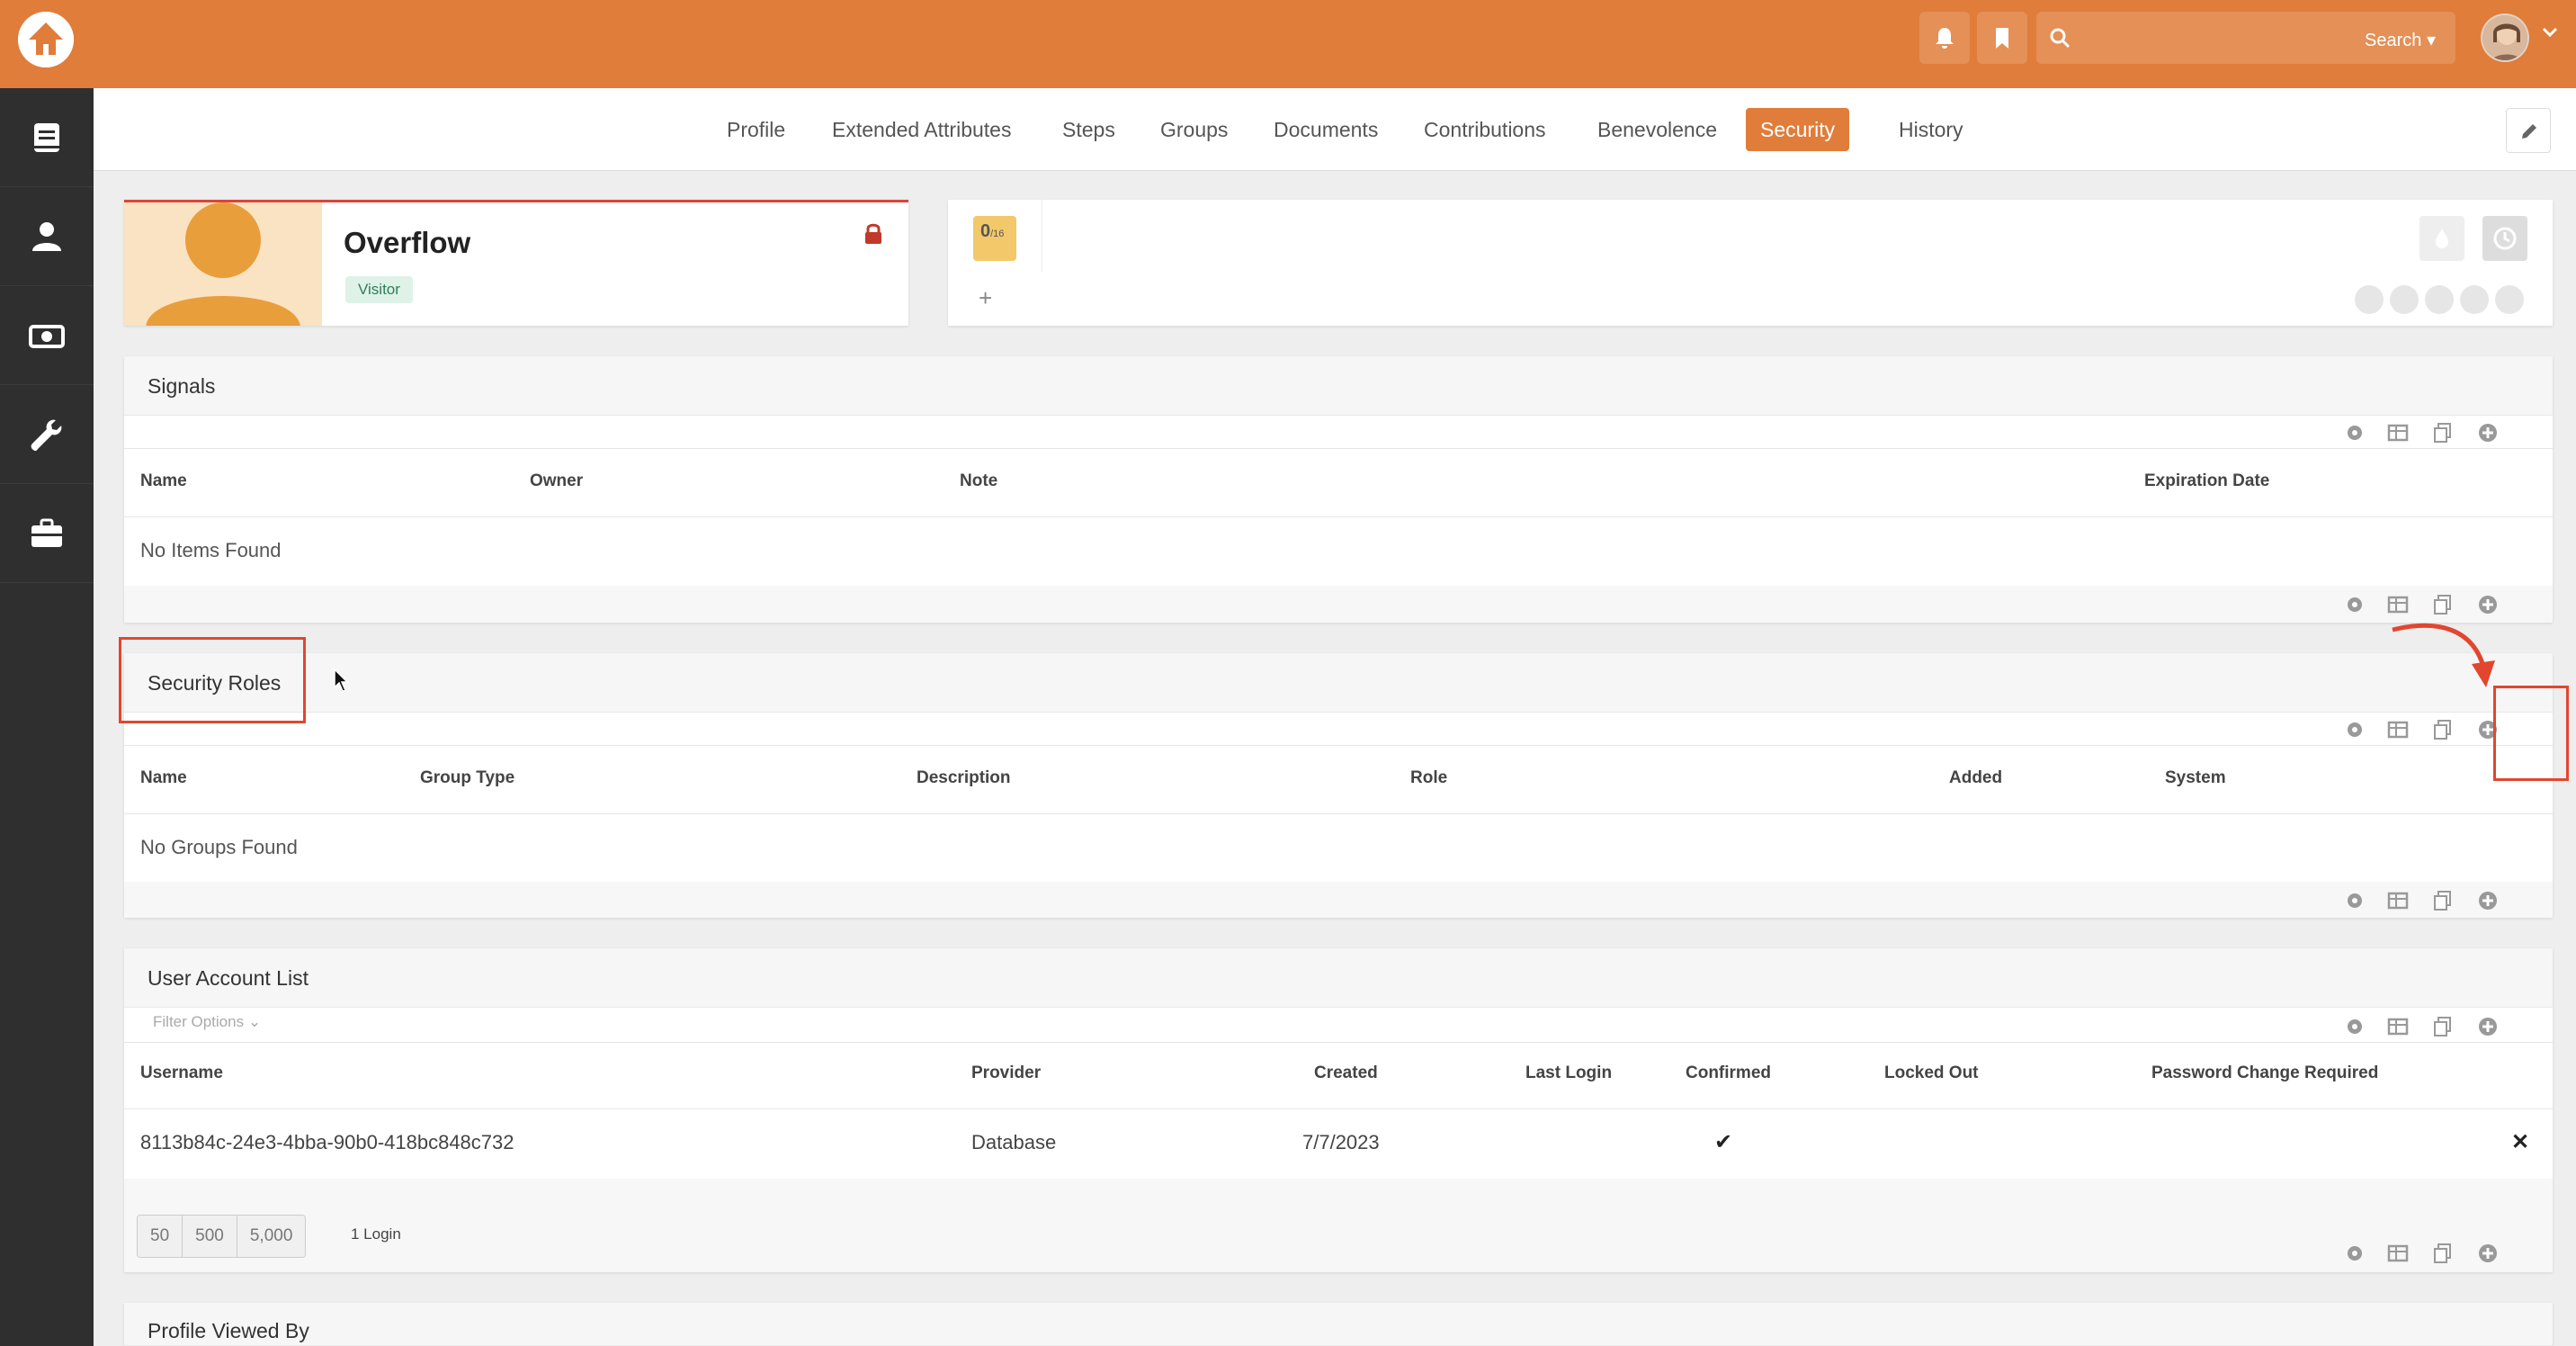  Describe the element at coordinates (1346, 1073) in the screenshot. I see `column-header-created: Created` at that location.